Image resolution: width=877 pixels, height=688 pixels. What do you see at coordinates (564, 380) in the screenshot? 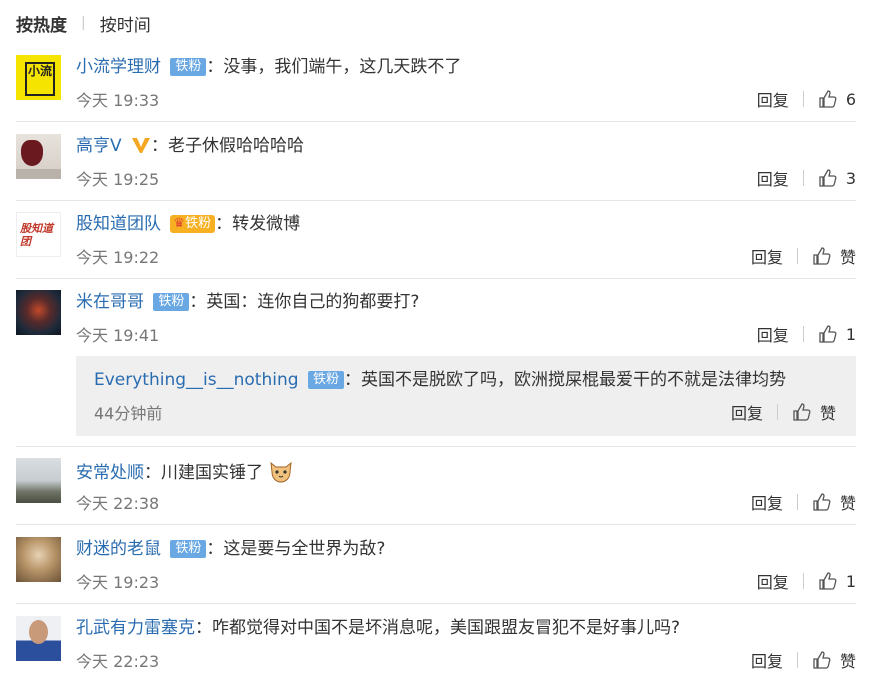
I see `reply-text: ：英国不是脱欧了吗，欧洲搅屎棍最爱干的不就是法律均势` at bounding box center [564, 380].